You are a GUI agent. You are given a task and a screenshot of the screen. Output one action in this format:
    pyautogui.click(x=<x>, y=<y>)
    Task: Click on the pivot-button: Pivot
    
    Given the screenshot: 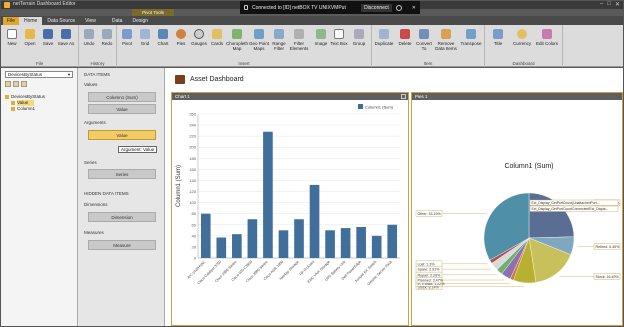 What is the action you would take?
    pyautogui.click(x=127, y=37)
    